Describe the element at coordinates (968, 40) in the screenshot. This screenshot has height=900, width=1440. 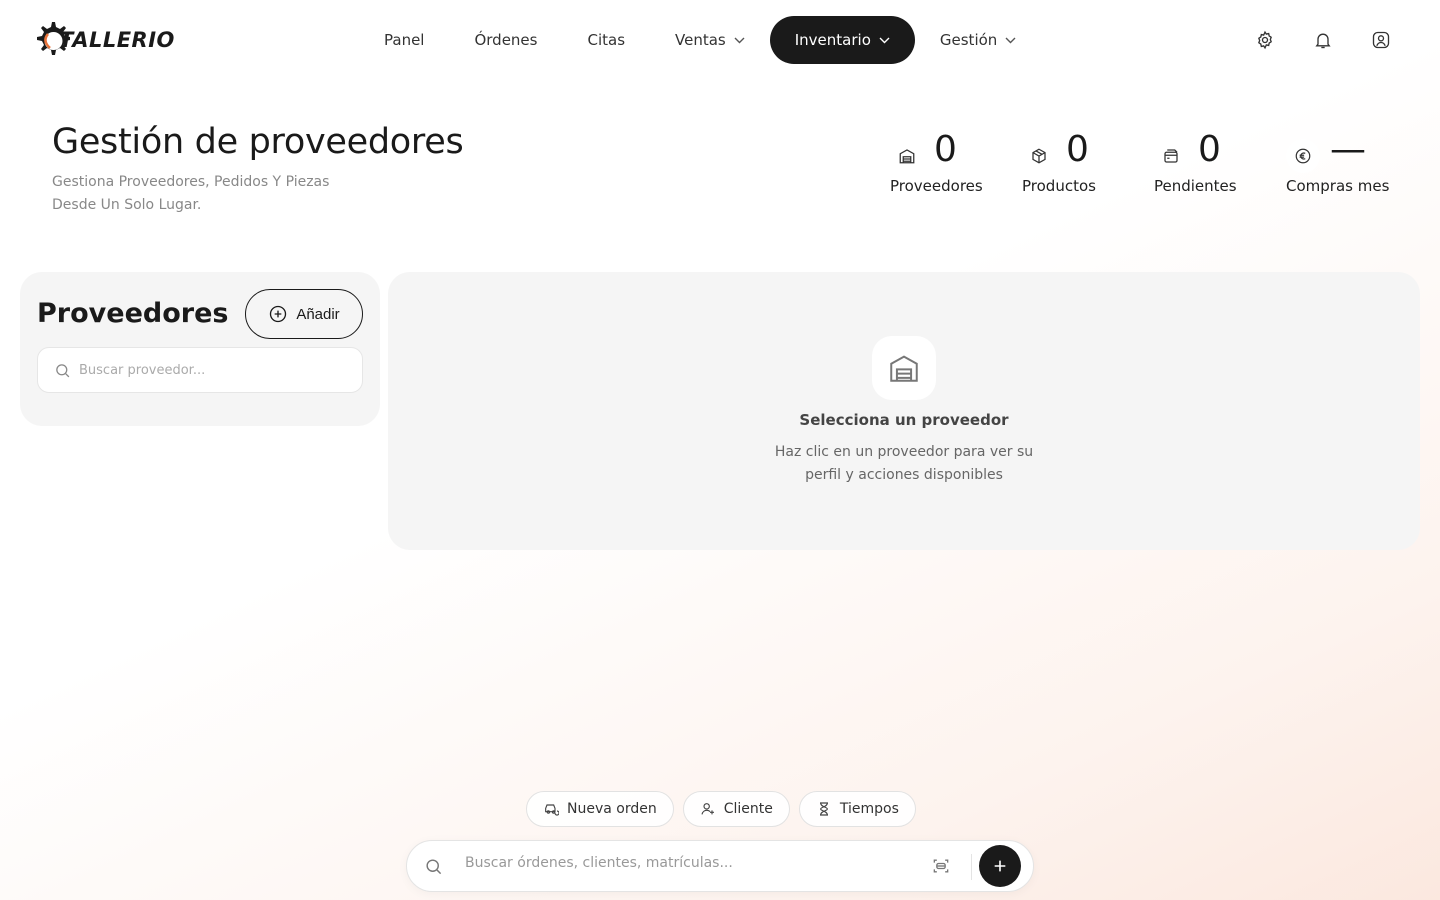
I see `nav-label: Gestión` at that location.